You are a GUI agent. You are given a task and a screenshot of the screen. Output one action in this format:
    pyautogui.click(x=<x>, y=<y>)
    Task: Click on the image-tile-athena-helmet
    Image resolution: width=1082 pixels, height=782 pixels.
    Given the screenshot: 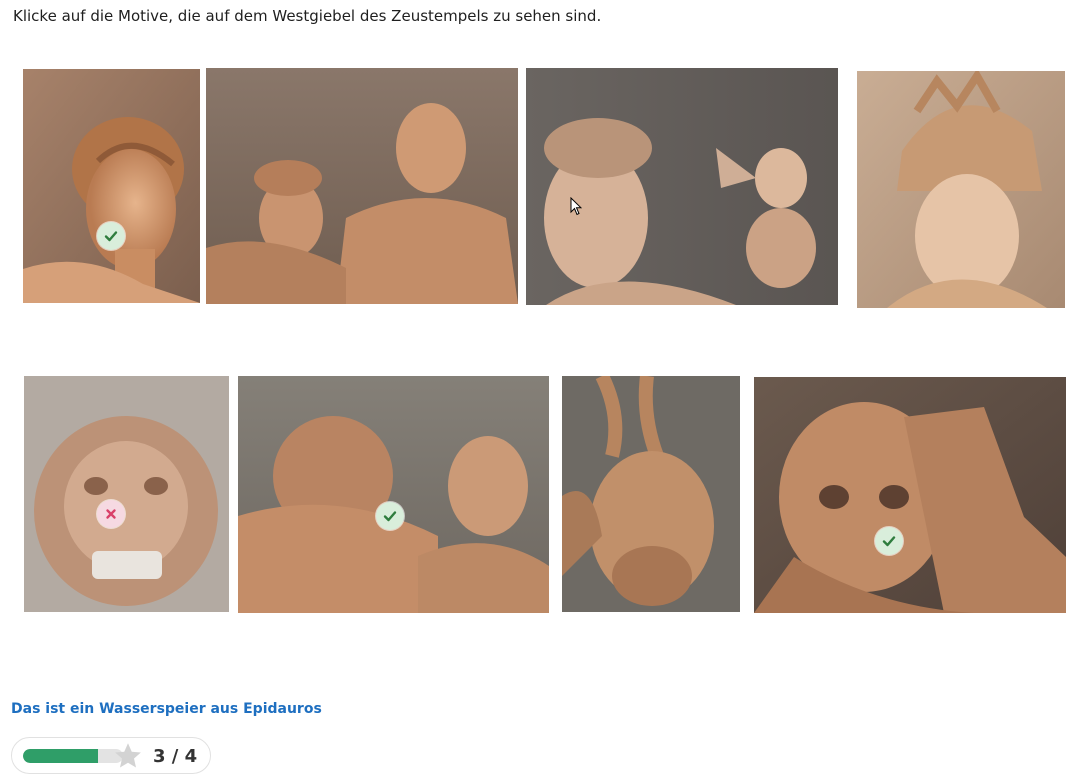 What is the action you would take?
    pyautogui.click(x=961, y=189)
    